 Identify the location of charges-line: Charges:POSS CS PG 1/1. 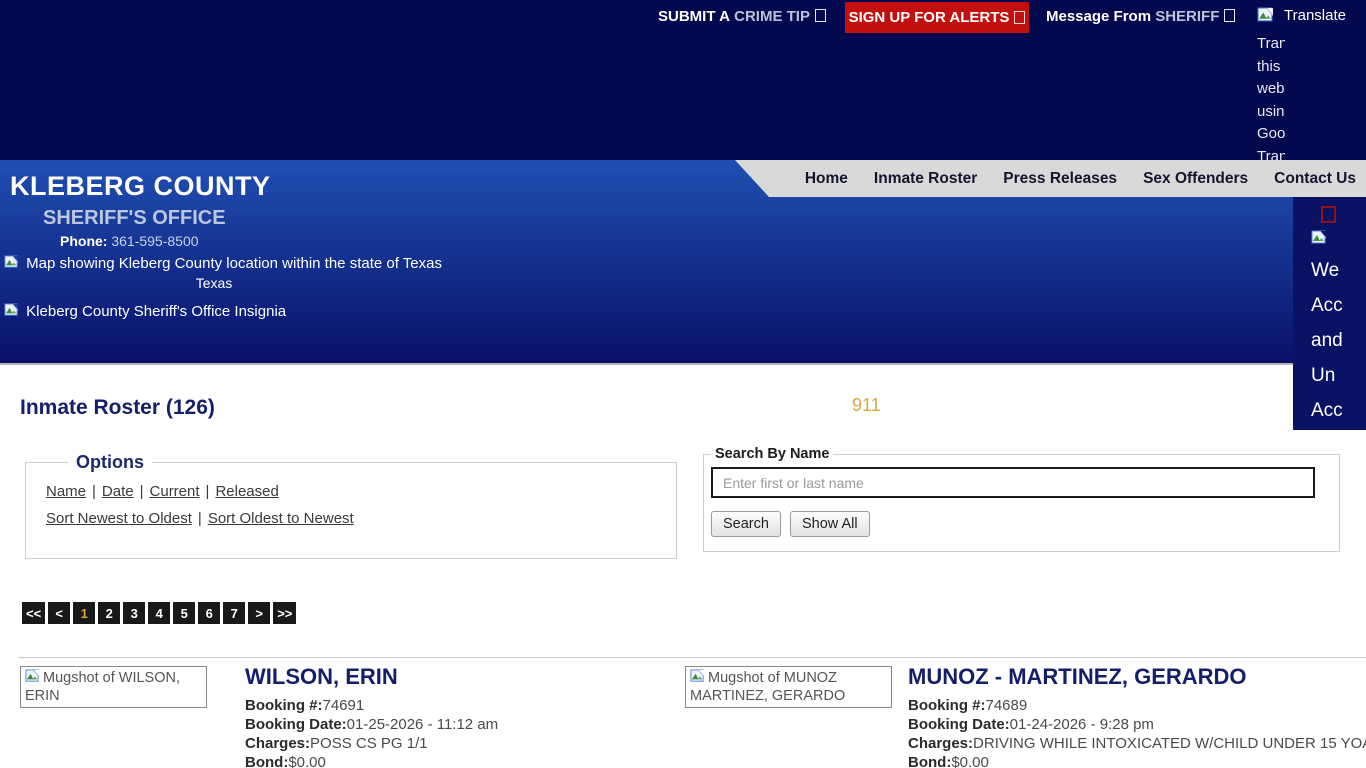
(371, 743).